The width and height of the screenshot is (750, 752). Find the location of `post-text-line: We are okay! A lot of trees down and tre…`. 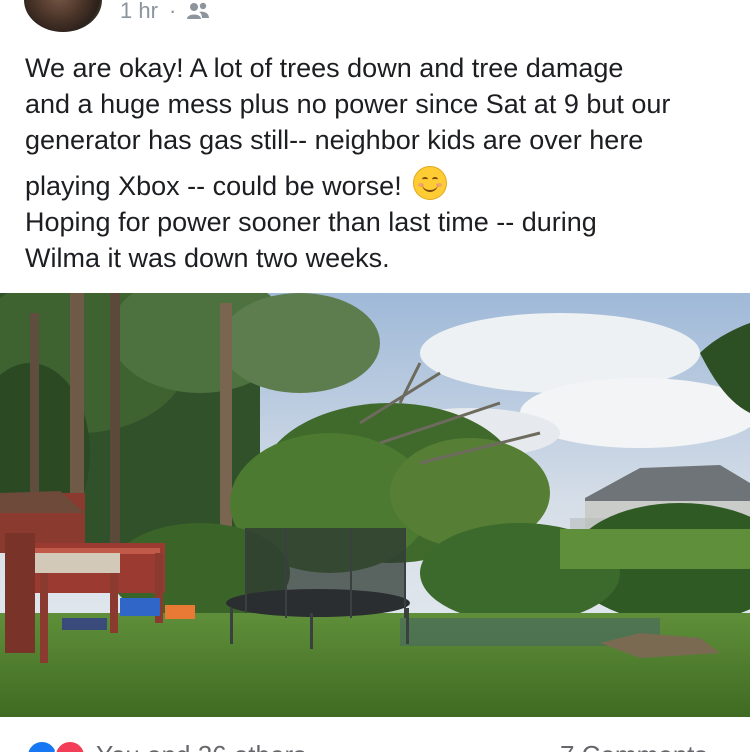

post-text-line: We are okay! A lot of trees down and tre… is located at coordinates (324, 68).